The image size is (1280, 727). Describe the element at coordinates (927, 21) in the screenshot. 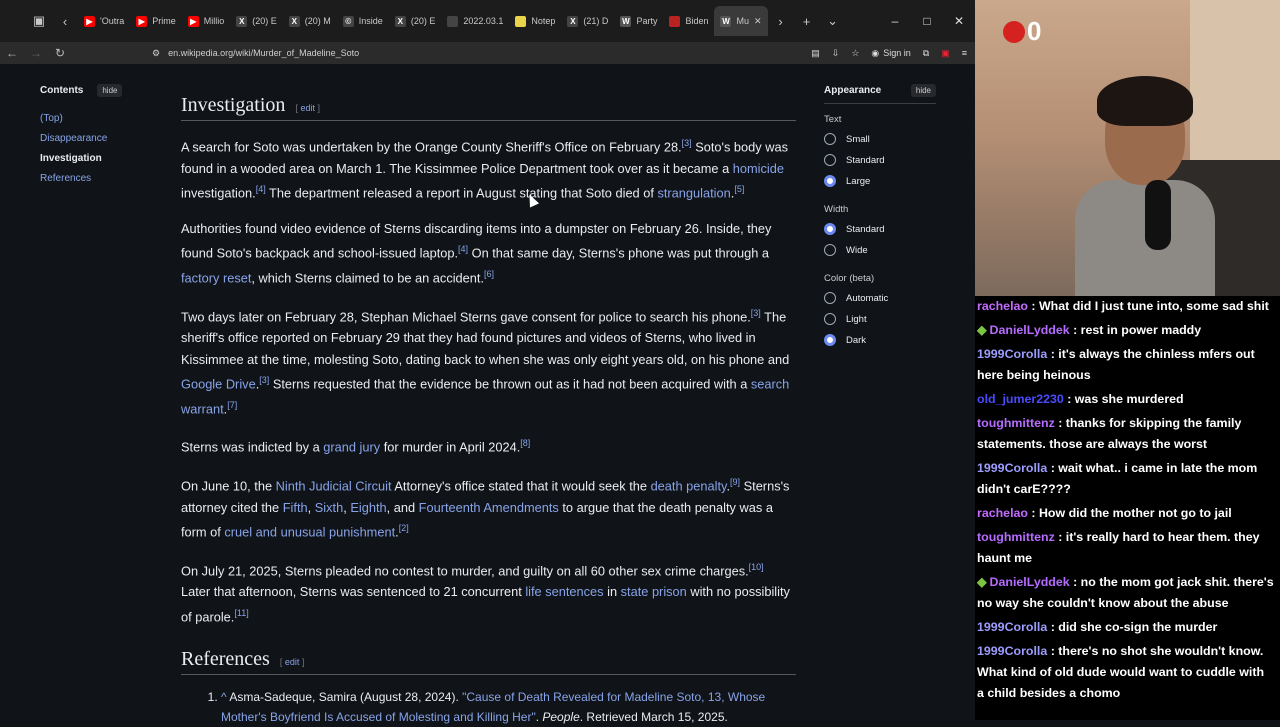

I see `maximize-icon: □` at that location.